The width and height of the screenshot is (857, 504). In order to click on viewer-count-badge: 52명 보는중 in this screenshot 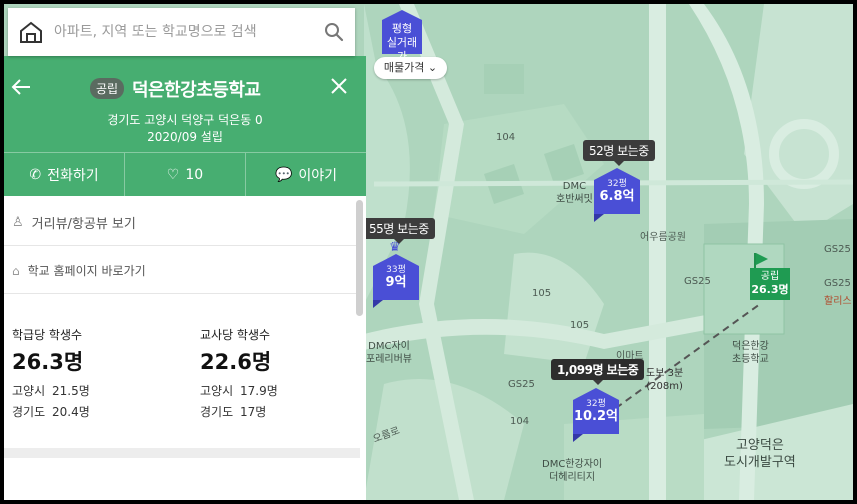, I will do `click(619, 153)`.